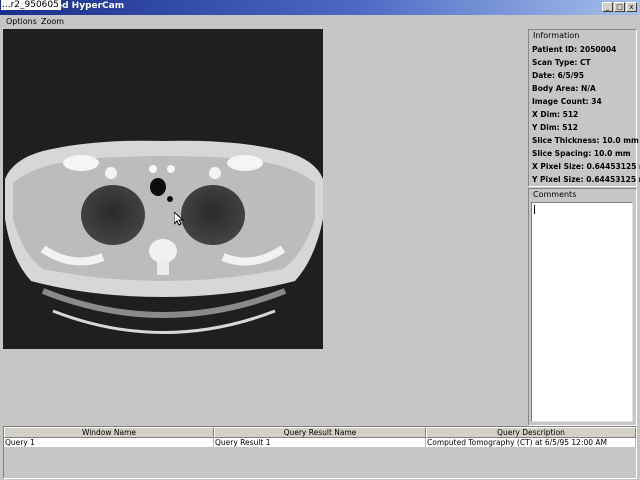  I want to click on maximize-button: □, so click(619, 7).